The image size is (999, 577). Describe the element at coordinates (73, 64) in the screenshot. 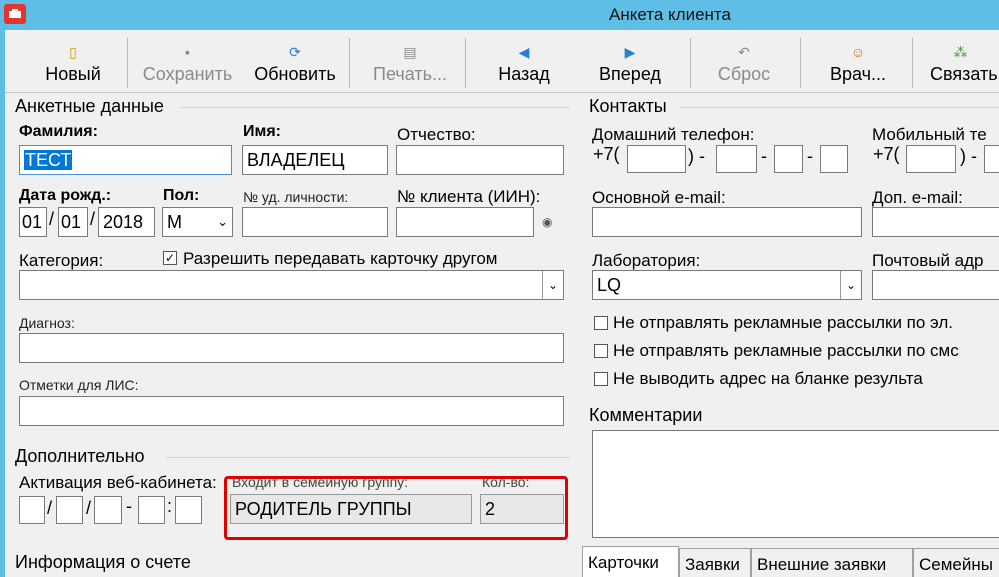

I see `new-button: ▯ Новый` at that location.